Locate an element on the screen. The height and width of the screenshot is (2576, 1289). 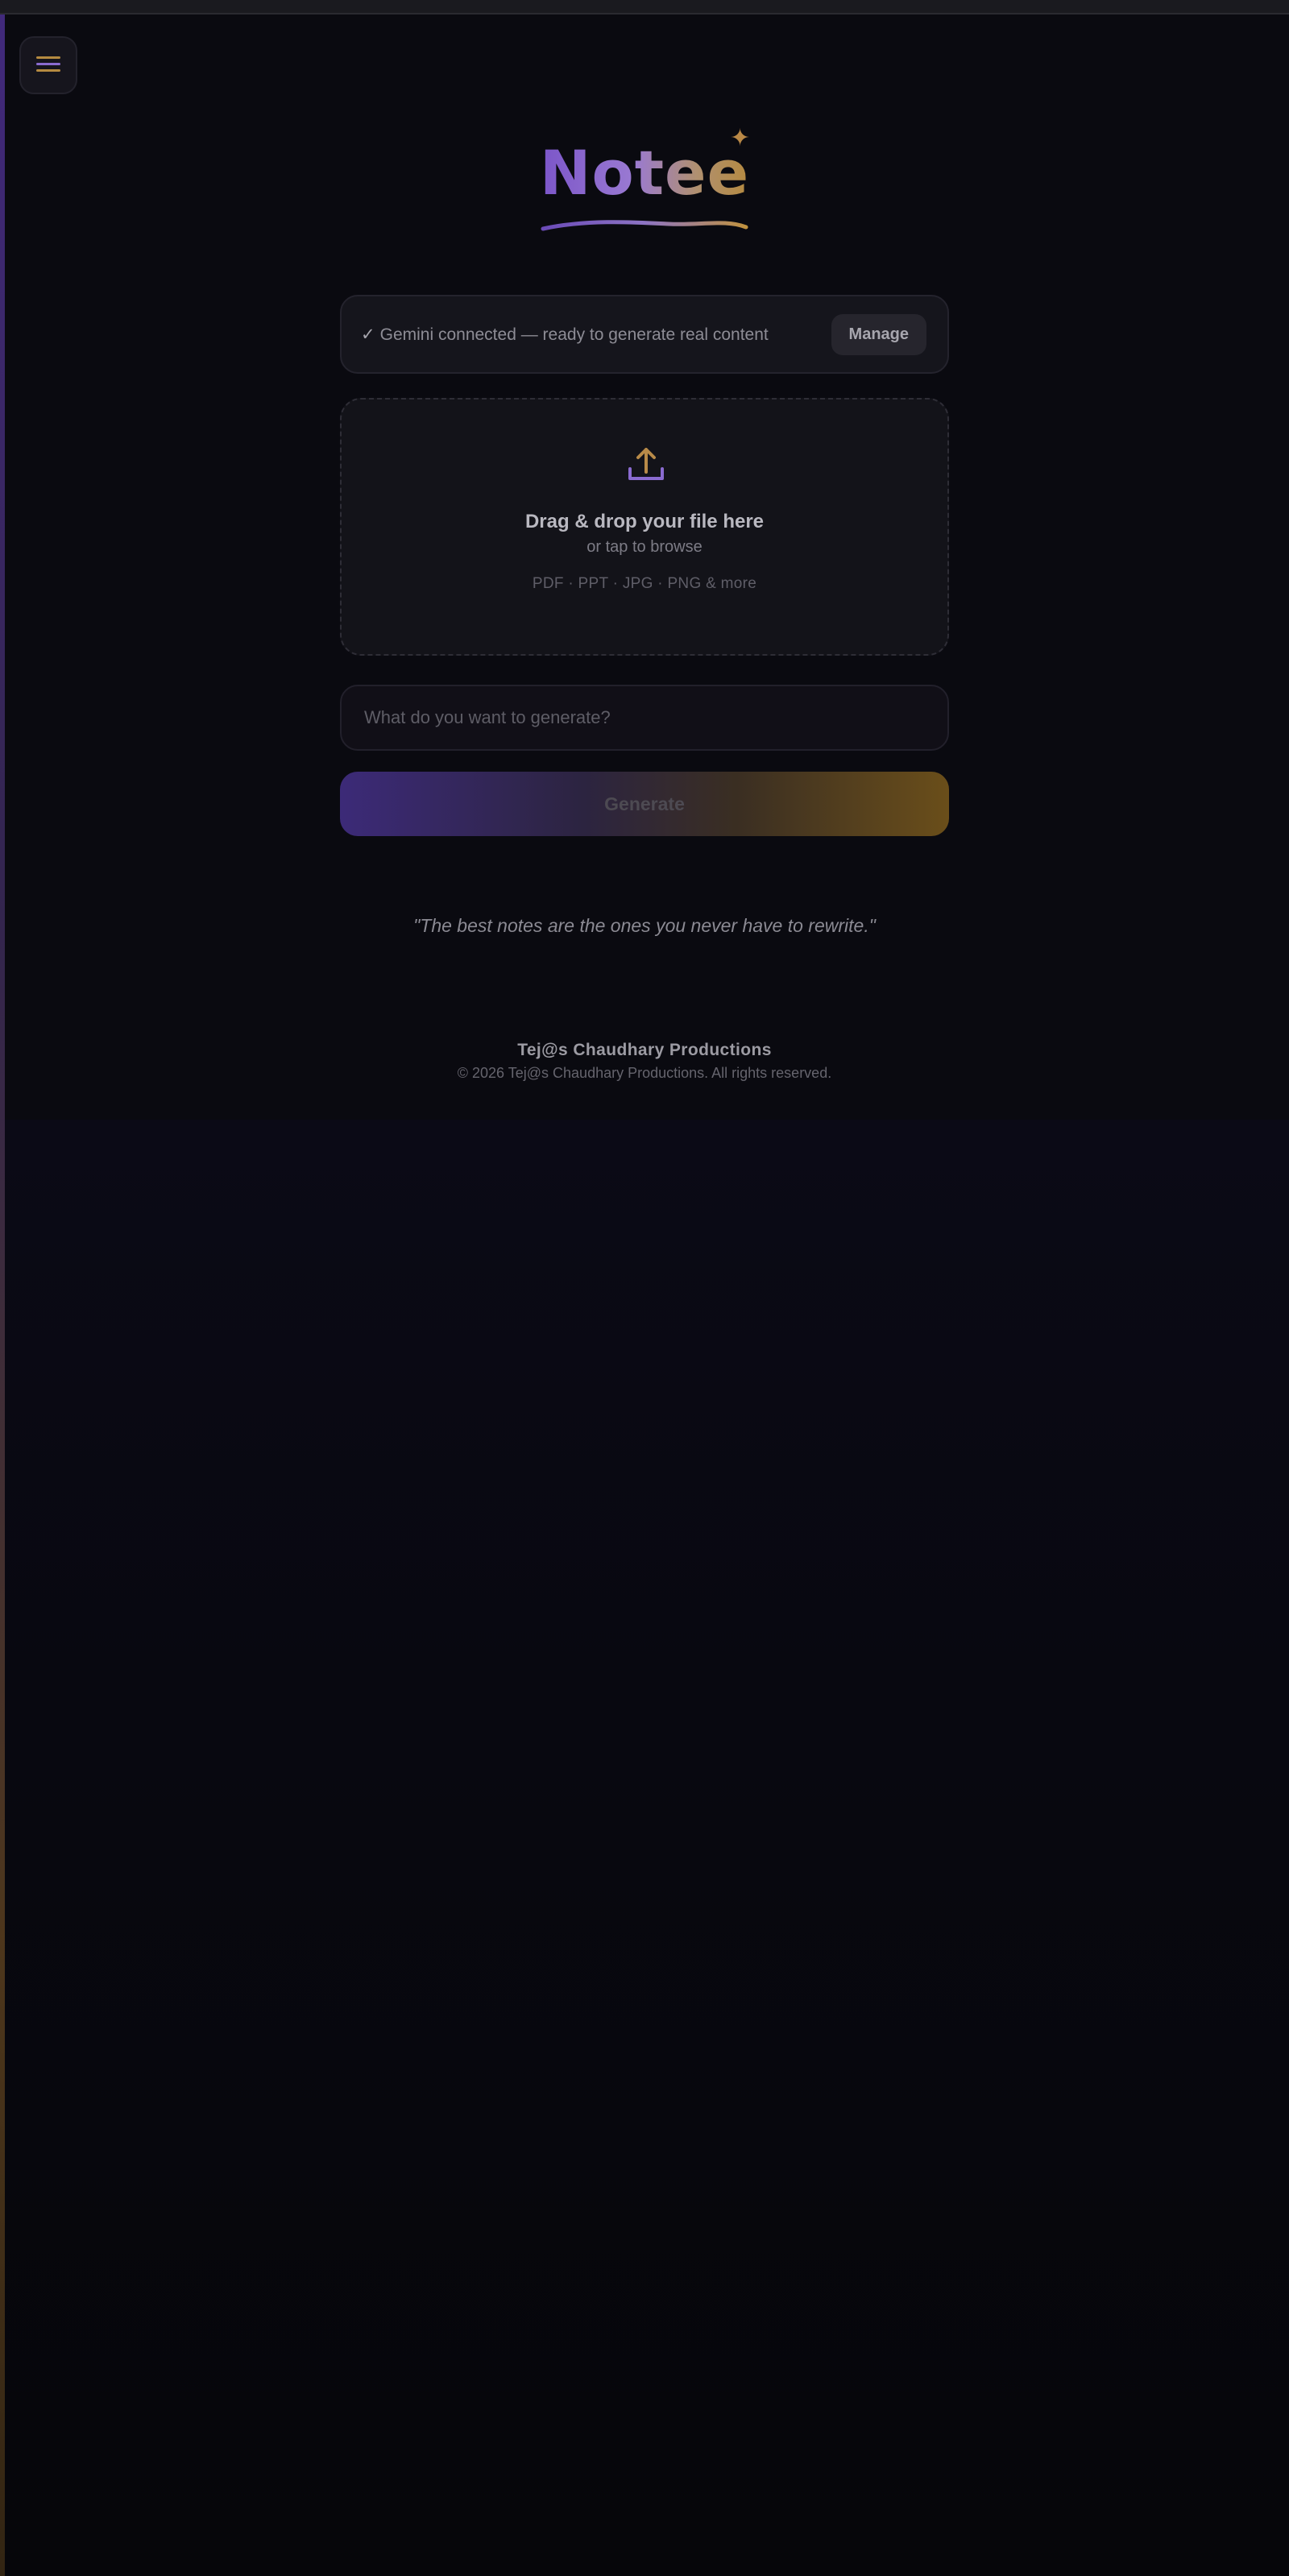
sparkle-icon: ✦ is located at coordinates (740, 138).